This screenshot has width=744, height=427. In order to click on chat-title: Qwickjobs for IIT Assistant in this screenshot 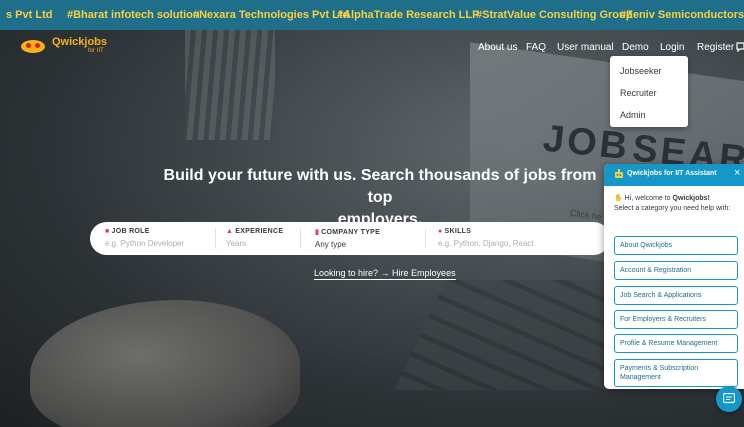, I will do `click(672, 173)`.